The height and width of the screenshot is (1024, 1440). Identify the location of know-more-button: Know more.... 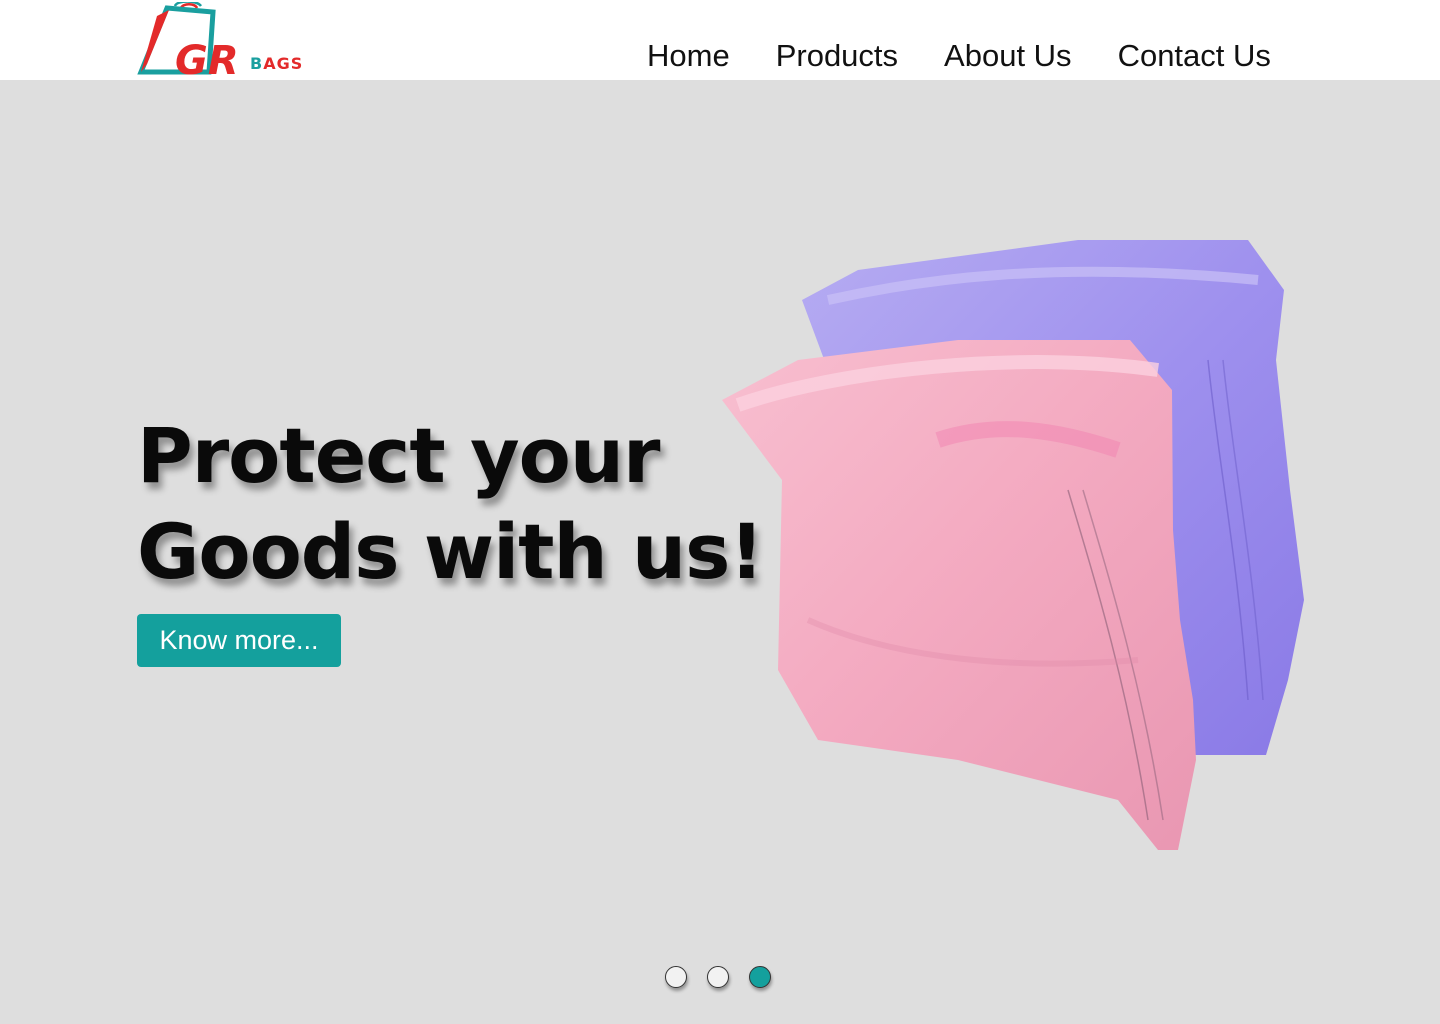
(239, 640).